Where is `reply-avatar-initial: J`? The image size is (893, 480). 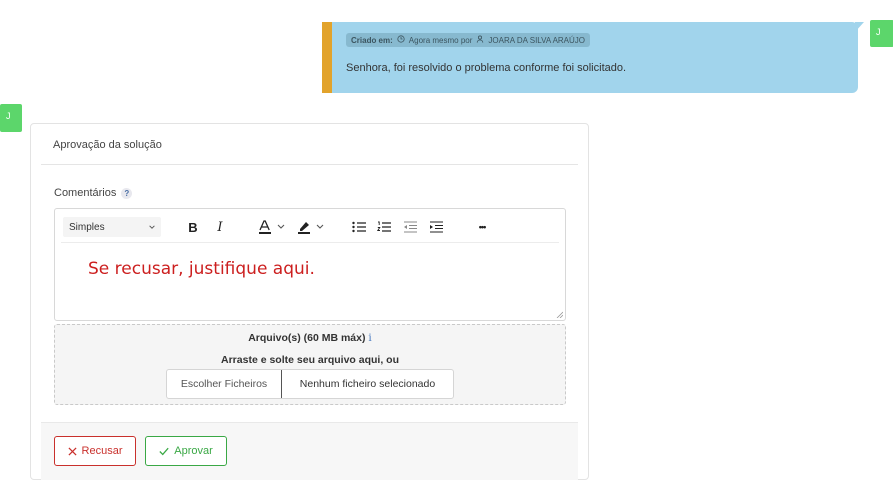 reply-avatar-initial: J is located at coordinates (8, 116).